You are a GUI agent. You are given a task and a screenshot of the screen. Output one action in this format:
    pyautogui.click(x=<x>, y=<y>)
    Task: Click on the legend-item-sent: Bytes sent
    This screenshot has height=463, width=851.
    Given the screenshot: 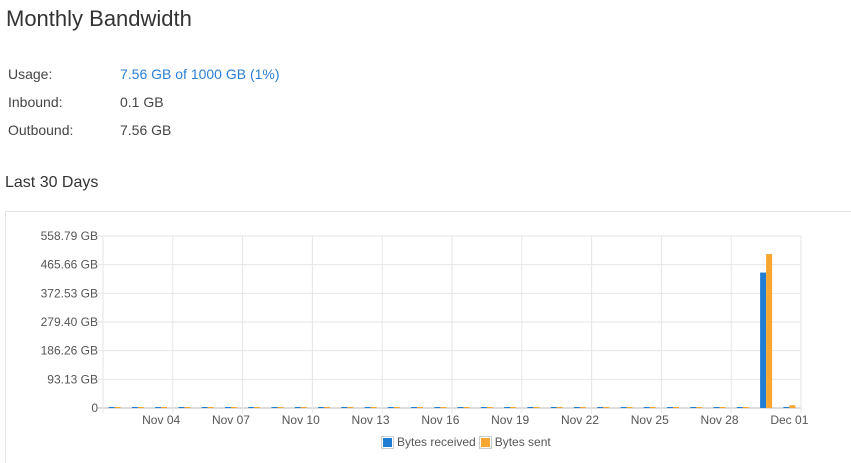 What is the action you would take?
    pyautogui.click(x=514, y=442)
    